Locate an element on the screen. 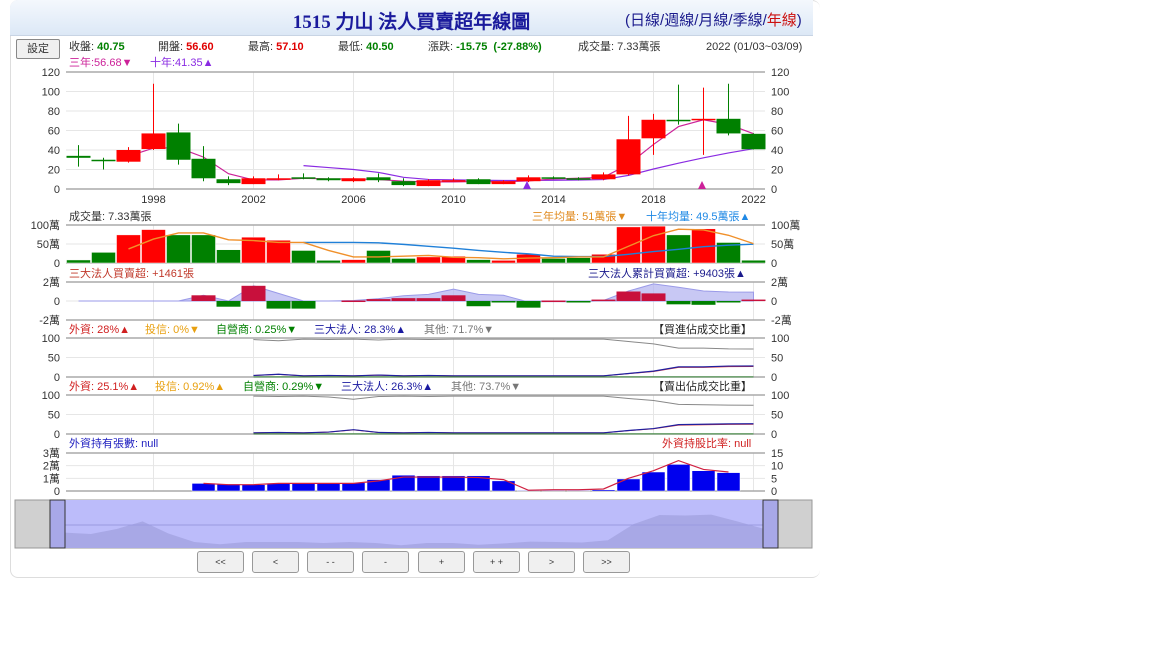 This screenshot has height=648, width=1152. price-ytick-right: 20 is located at coordinates (777, 171).